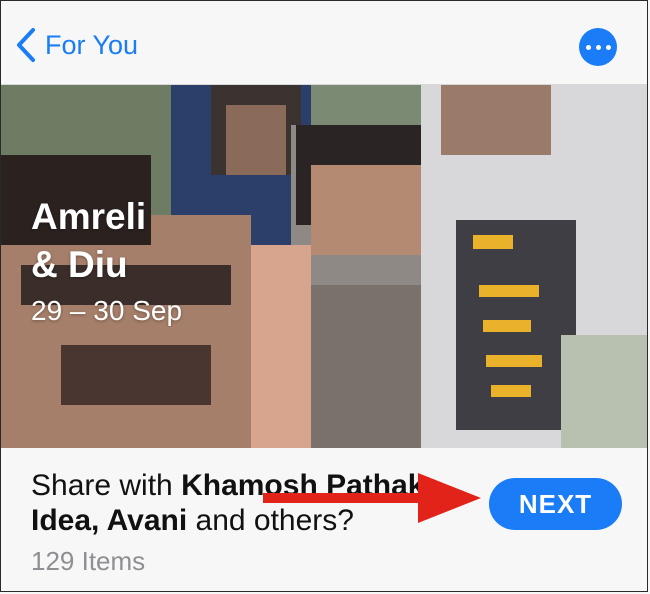  I want to click on red-arrow-annotation, so click(372, 498).